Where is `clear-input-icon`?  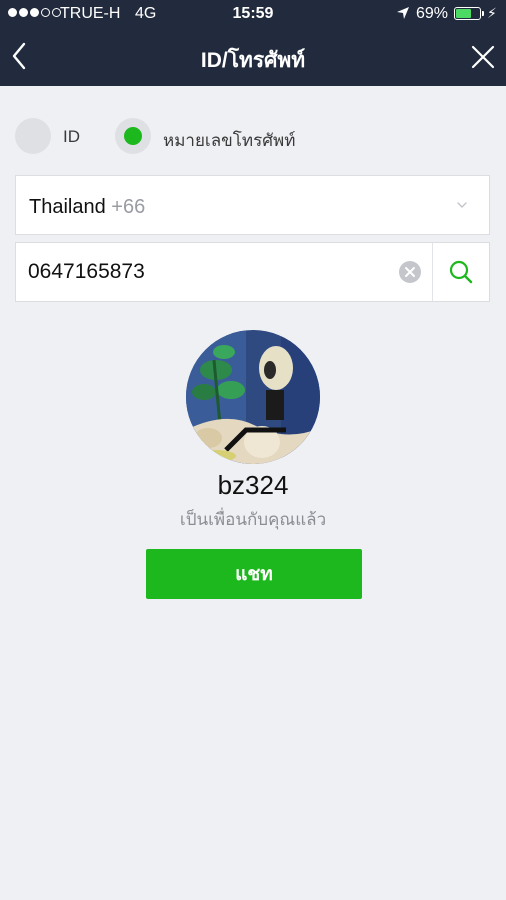
clear-input-icon is located at coordinates (410, 272).